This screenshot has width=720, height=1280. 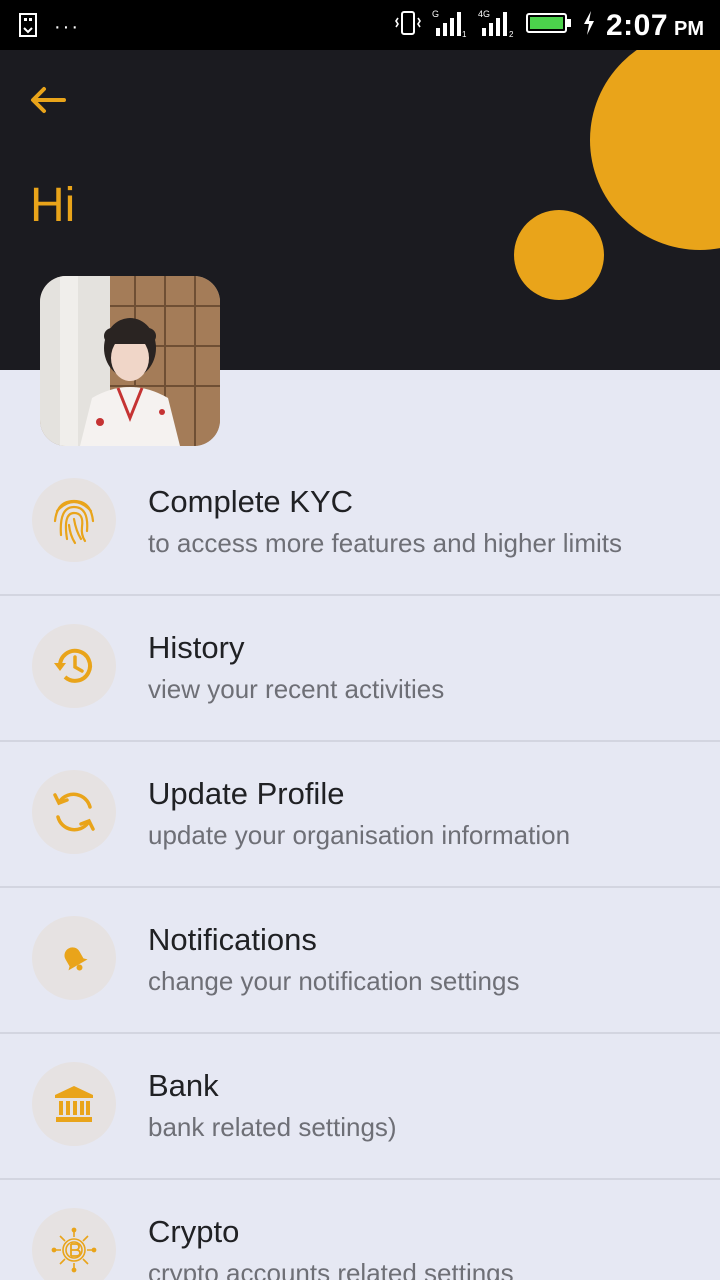 What do you see at coordinates (67, 27) in the screenshot?
I see `more-notifications-indicator: ···` at bounding box center [67, 27].